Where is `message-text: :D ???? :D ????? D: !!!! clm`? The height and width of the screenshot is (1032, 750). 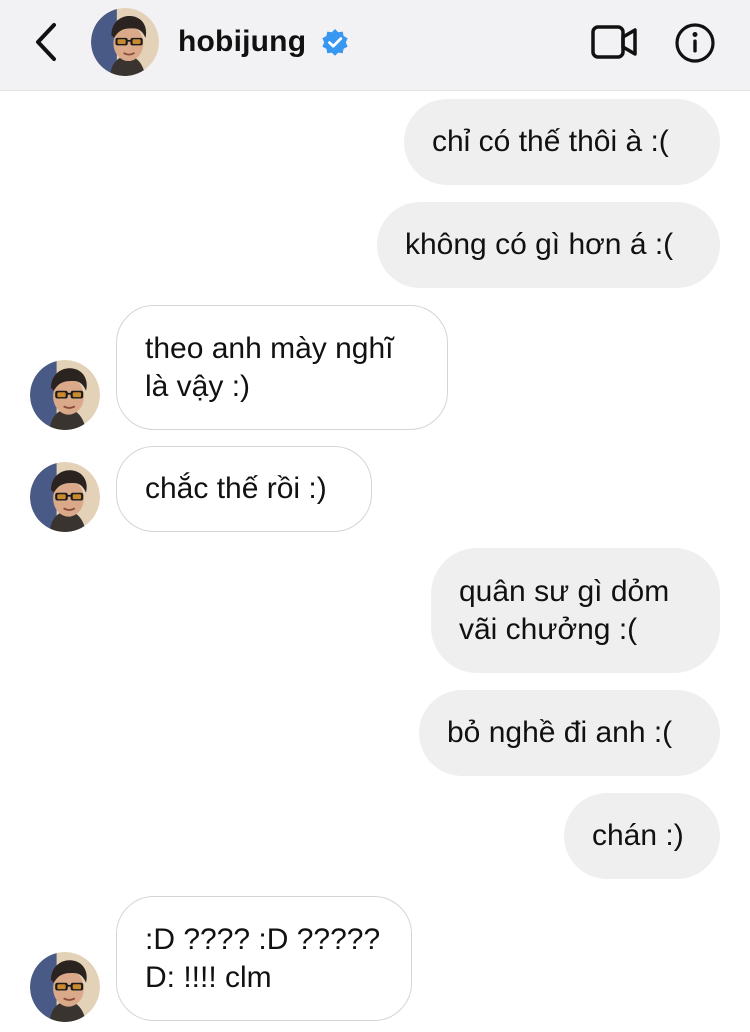 message-text: :D ???? :D ????? D: !!!! clm is located at coordinates (263, 958).